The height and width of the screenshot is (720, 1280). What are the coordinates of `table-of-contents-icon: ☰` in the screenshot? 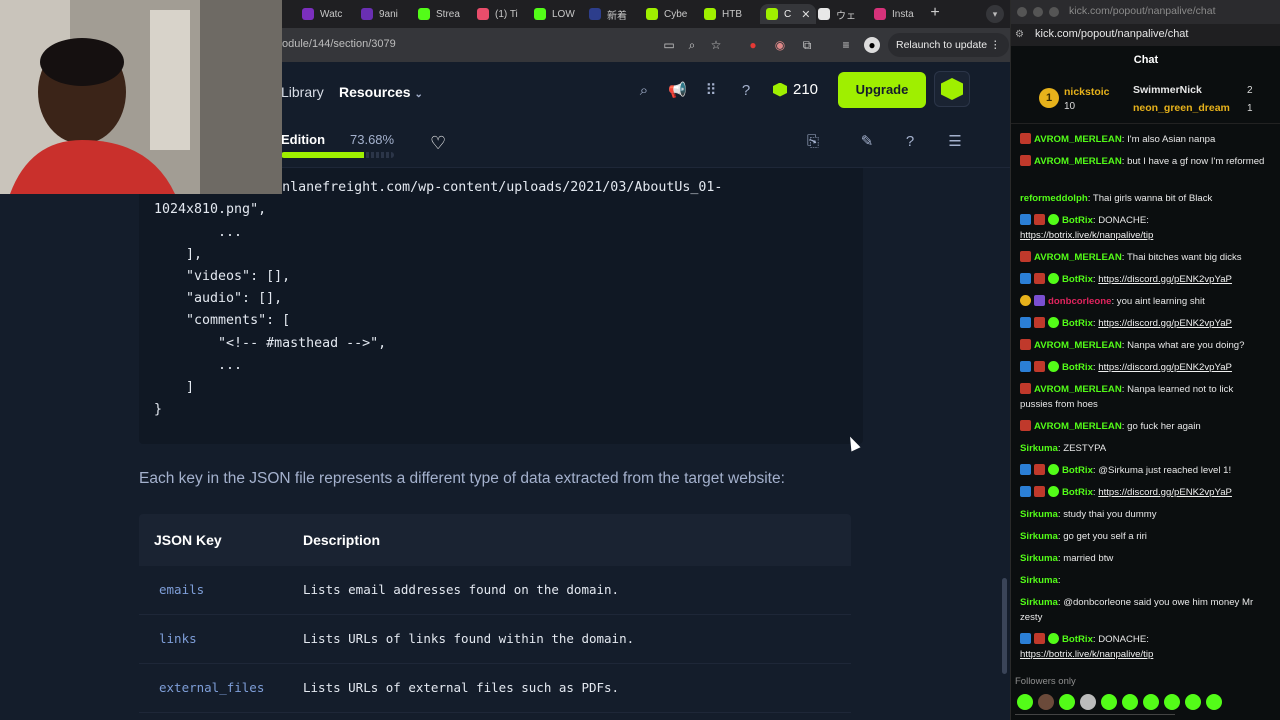 It's located at (955, 142).